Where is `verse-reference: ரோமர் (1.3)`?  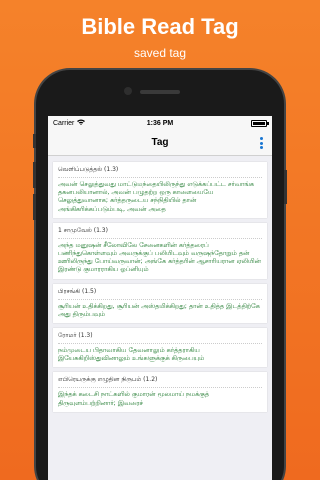 verse-reference: ரோமர் (1.3) is located at coordinates (75, 336).